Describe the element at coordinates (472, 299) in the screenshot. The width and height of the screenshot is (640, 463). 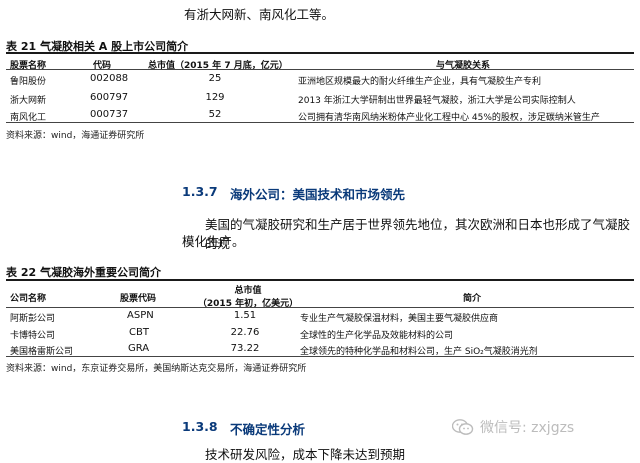
I see `table22-header-intro: 简介` at that location.